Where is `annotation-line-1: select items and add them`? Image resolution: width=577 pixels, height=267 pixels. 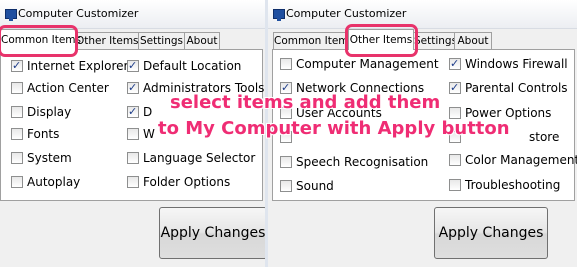 annotation-line-1: select items and add them is located at coordinates (305, 102).